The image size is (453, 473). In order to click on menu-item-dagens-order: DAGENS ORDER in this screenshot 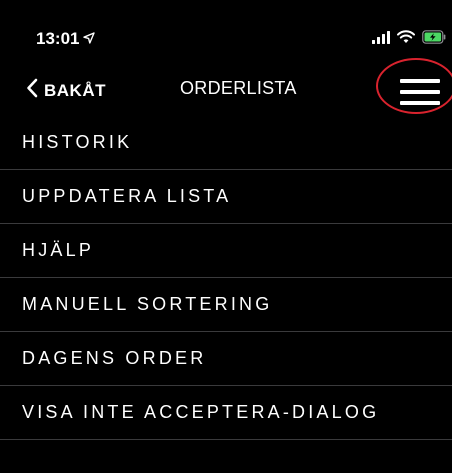, I will do `click(226, 359)`.